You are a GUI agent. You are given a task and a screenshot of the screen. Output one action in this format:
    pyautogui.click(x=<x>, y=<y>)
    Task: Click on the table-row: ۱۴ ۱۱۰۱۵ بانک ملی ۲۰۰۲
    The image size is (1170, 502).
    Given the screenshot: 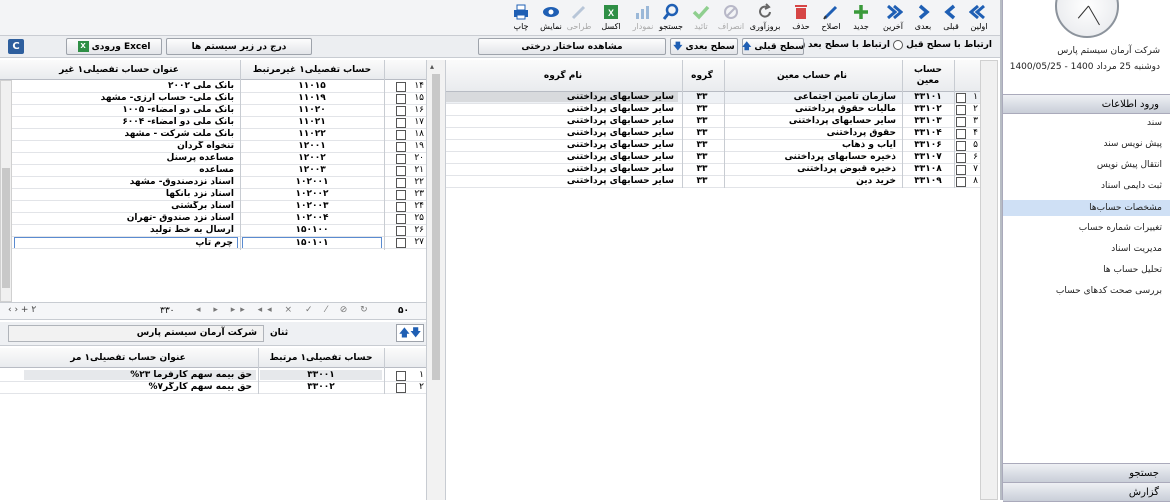 What is the action you would take?
    pyautogui.click(x=213, y=87)
    